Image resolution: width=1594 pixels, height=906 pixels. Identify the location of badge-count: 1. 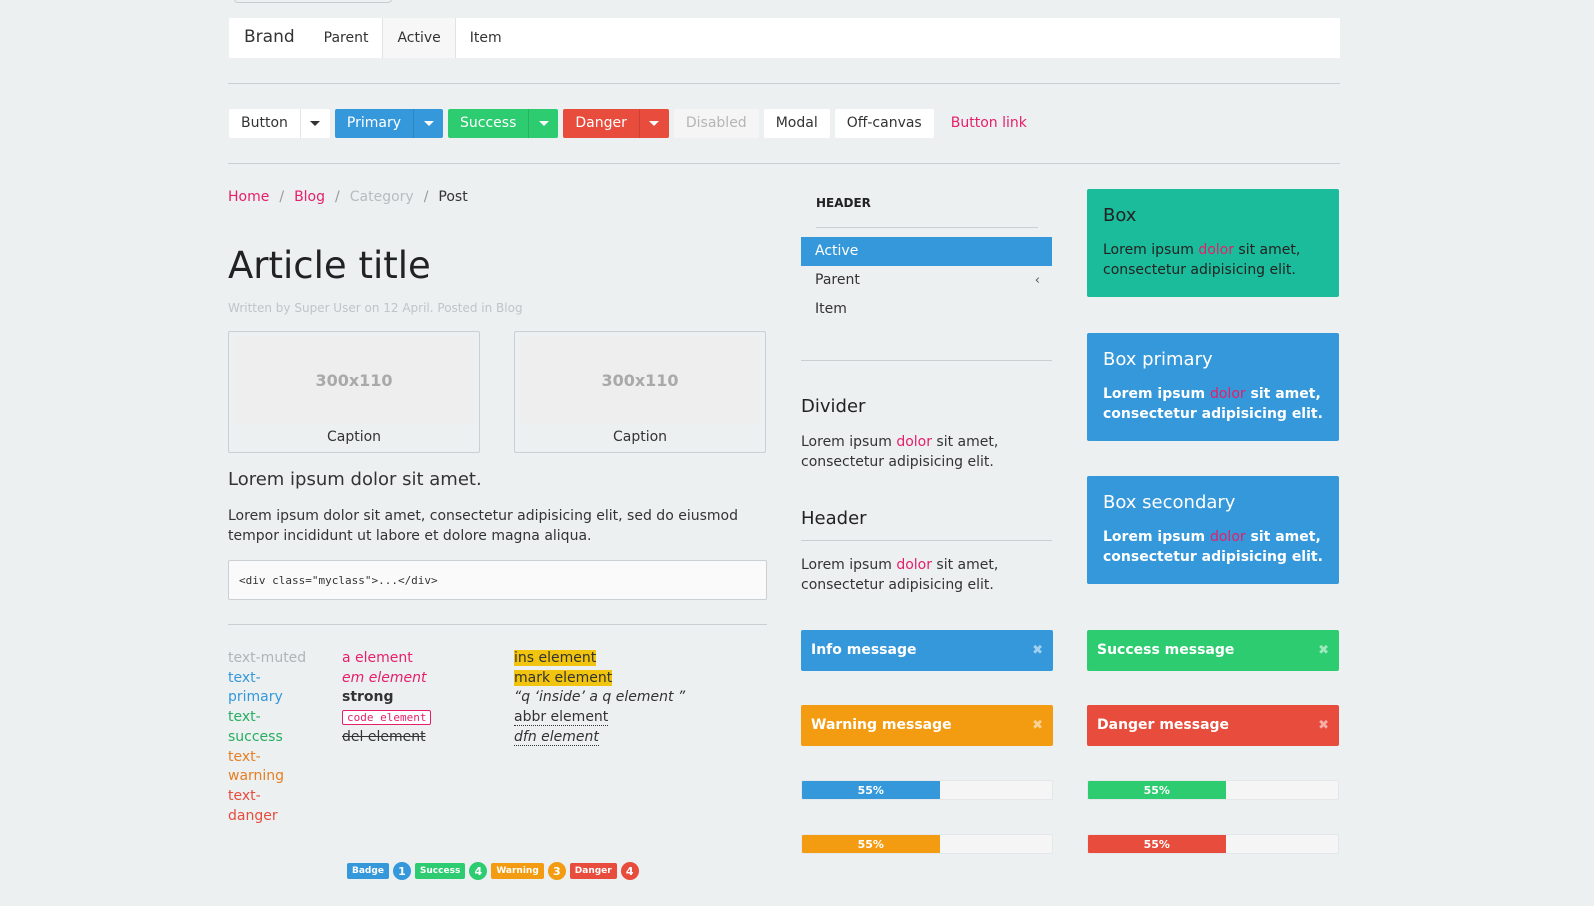
(401, 871).